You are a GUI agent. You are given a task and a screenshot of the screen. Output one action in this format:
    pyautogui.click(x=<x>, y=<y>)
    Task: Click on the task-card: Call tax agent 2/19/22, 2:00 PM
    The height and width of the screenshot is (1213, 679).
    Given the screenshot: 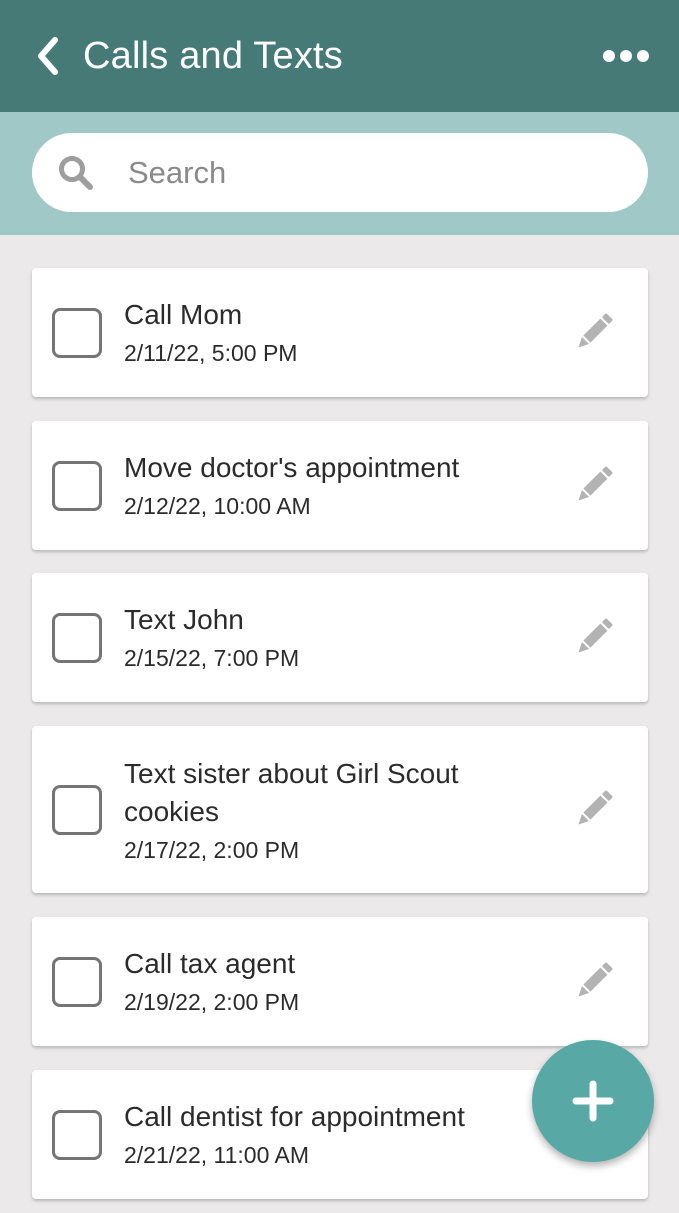 What is the action you would take?
    pyautogui.click(x=340, y=981)
    